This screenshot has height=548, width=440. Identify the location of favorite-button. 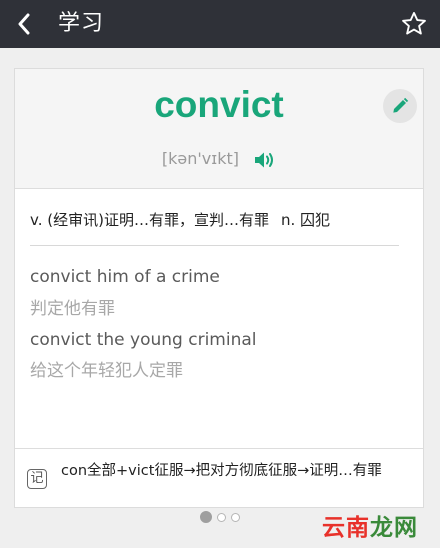
(414, 24).